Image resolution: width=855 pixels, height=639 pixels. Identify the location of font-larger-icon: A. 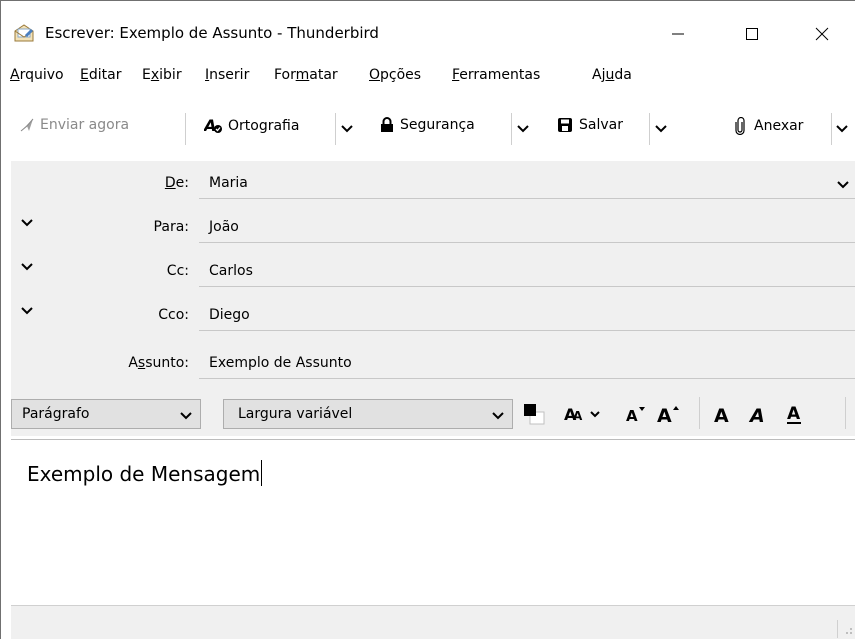
(669, 414).